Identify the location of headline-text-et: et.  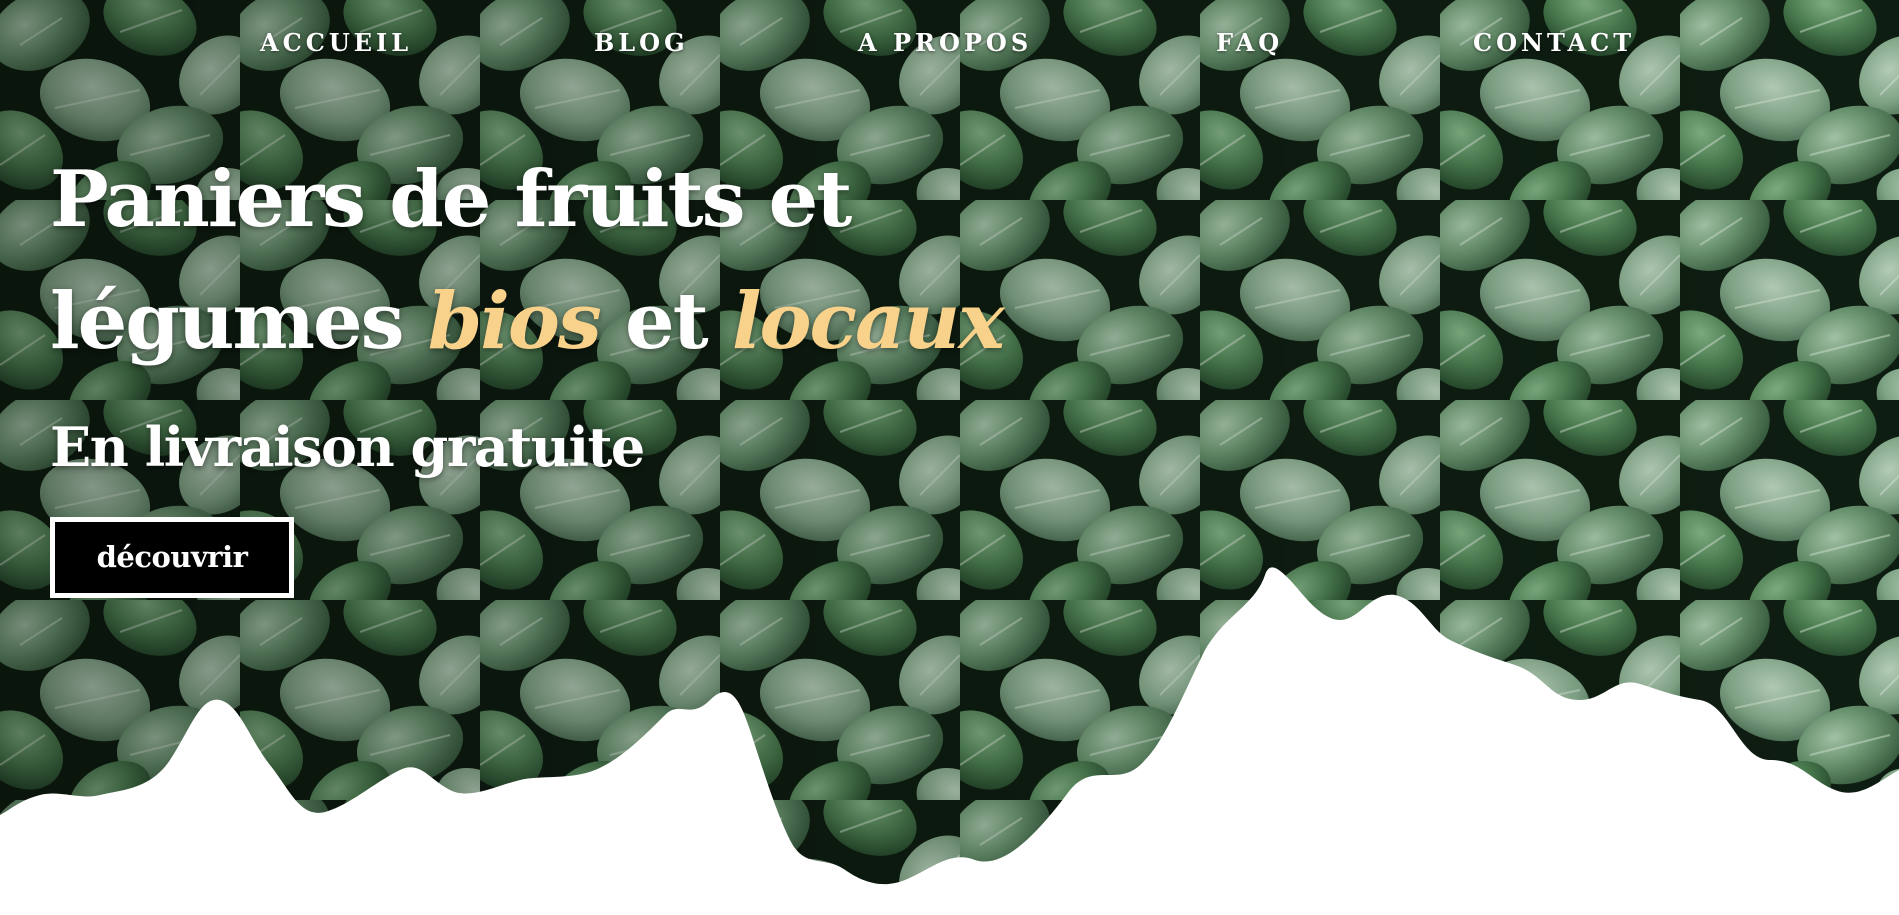
(665, 321).